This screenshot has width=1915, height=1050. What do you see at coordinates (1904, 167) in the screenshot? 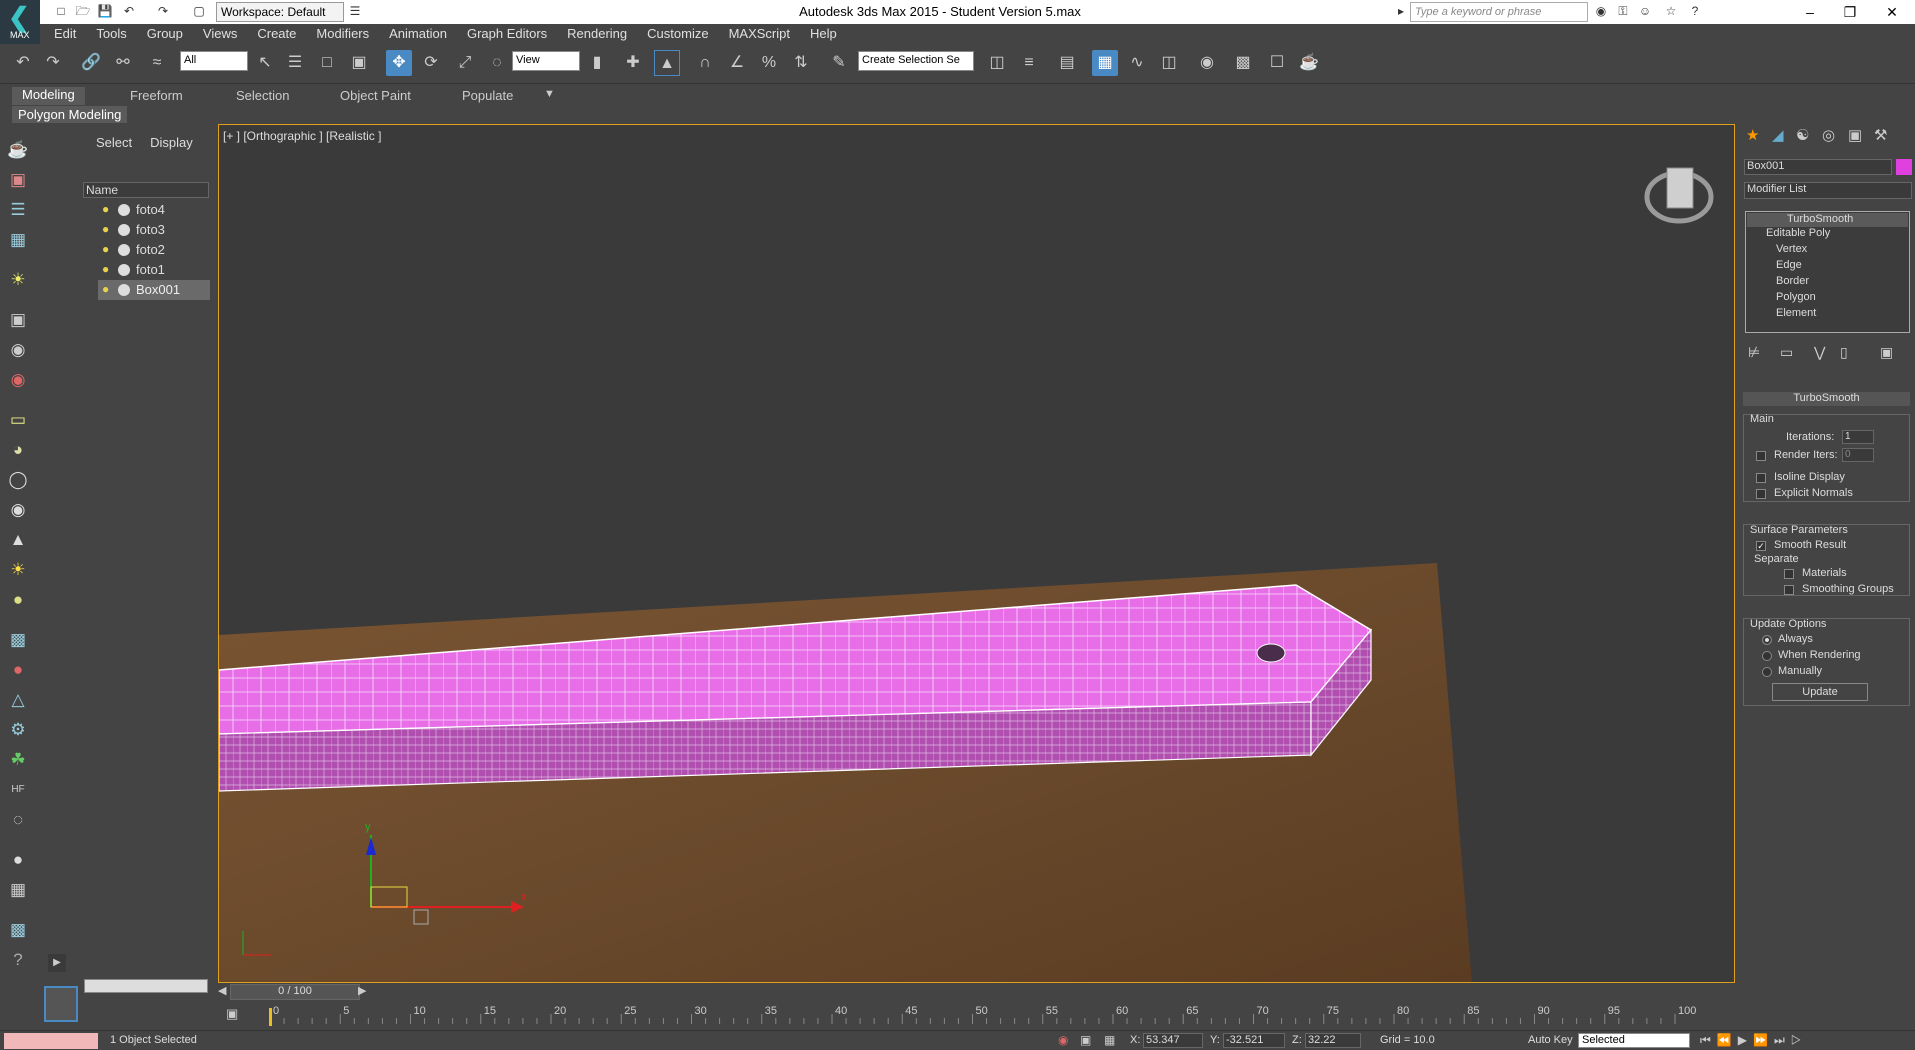
I see `object-color-swatch` at bounding box center [1904, 167].